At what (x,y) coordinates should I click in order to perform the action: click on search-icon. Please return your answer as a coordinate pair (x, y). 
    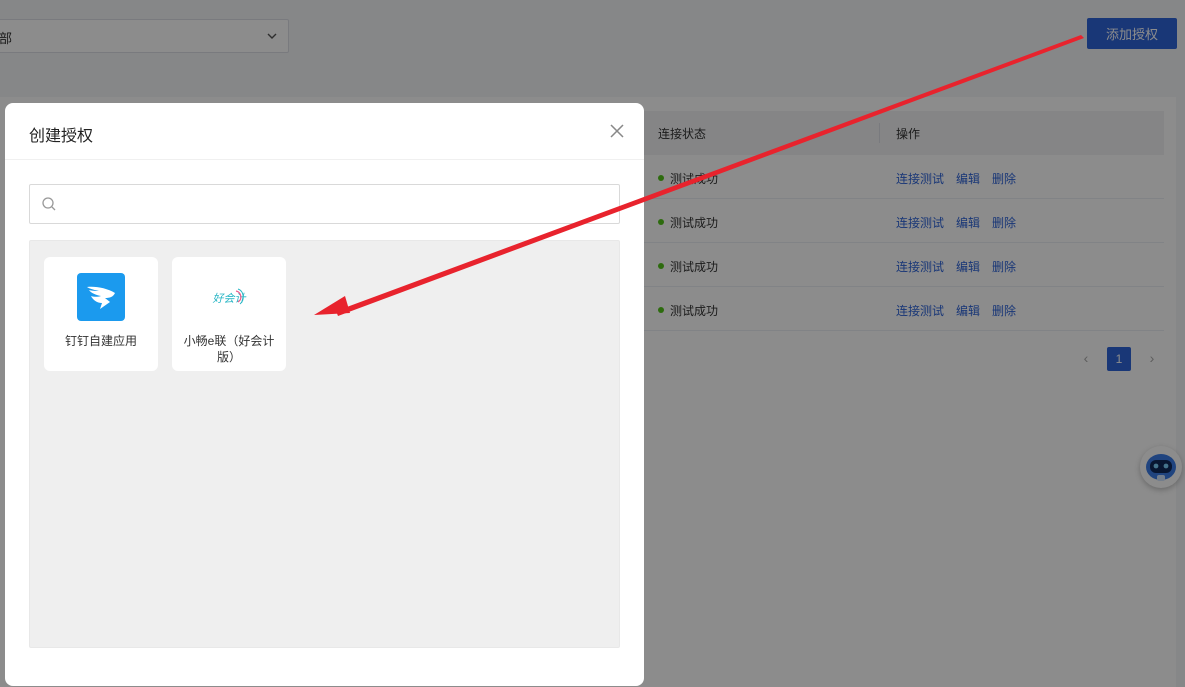
    Looking at the image, I should click on (49, 204).